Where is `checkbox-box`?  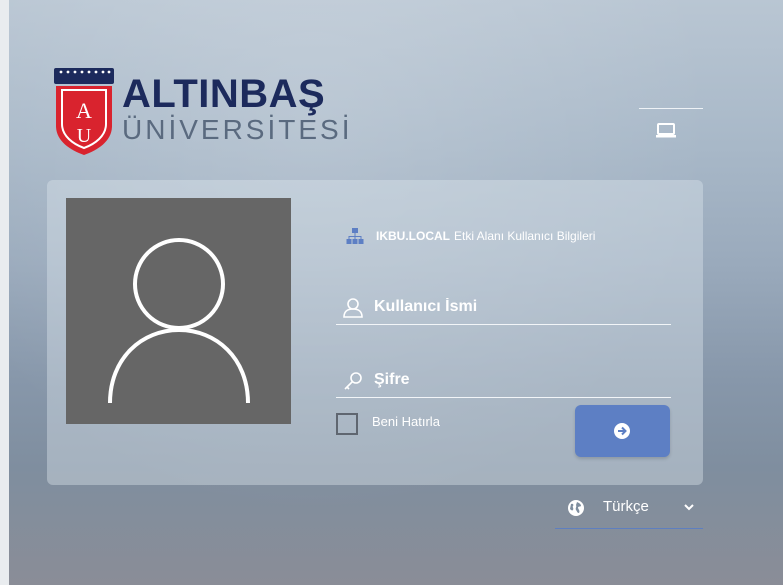 checkbox-box is located at coordinates (347, 424).